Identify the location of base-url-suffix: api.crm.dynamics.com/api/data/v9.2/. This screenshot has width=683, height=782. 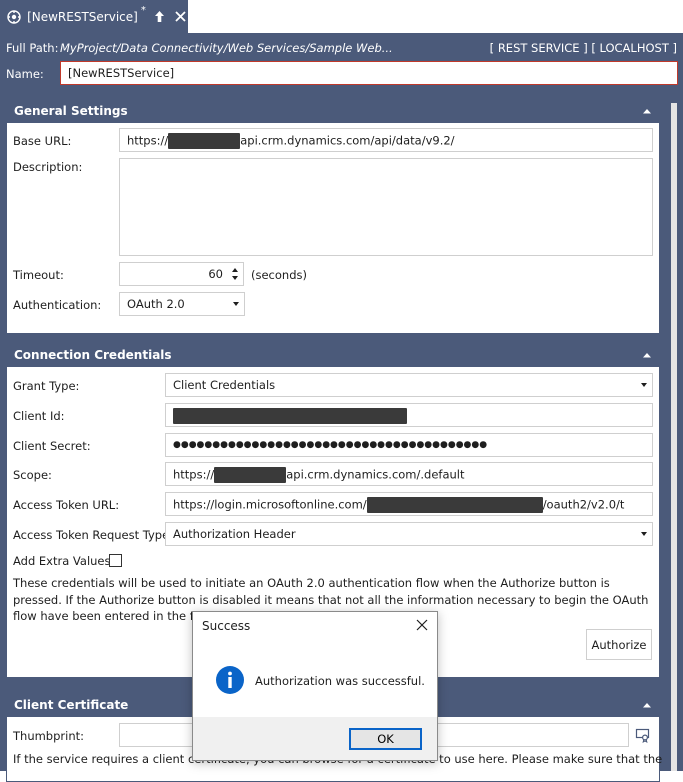
(347, 140).